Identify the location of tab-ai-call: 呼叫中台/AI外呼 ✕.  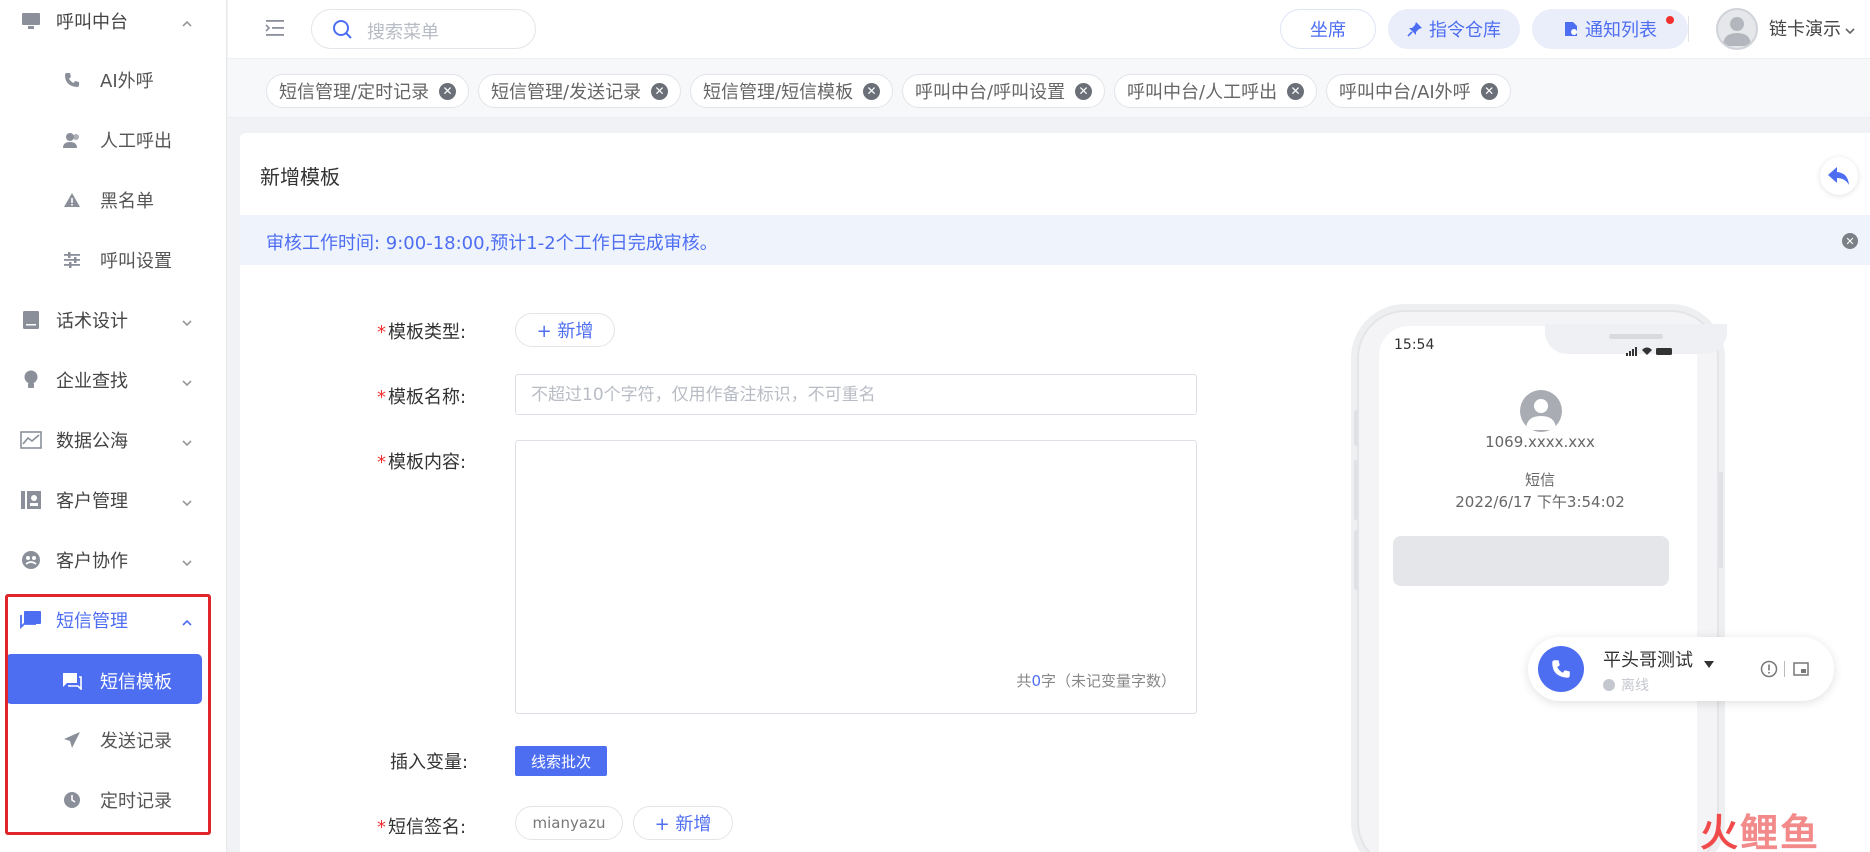
(1418, 91).